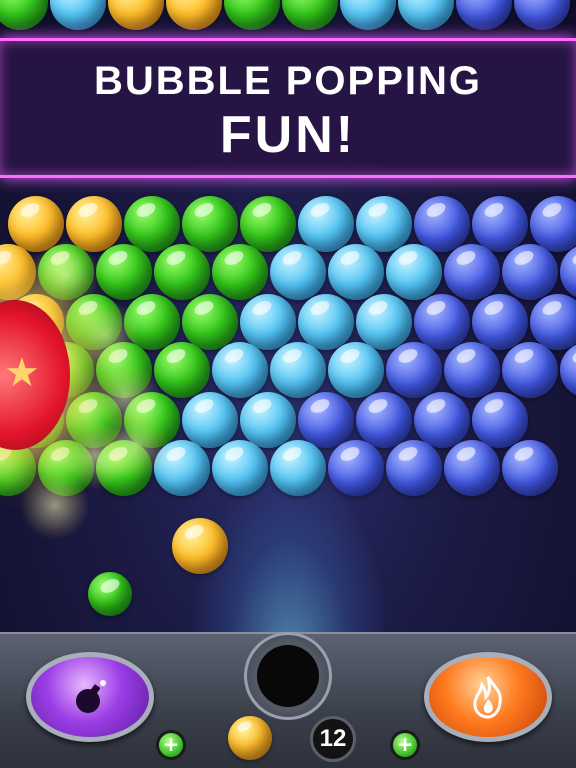 Image resolution: width=576 pixels, height=768 pixels. Describe the element at coordinates (171, 745) in the screenshot. I see `add-bomb-button: +` at that location.